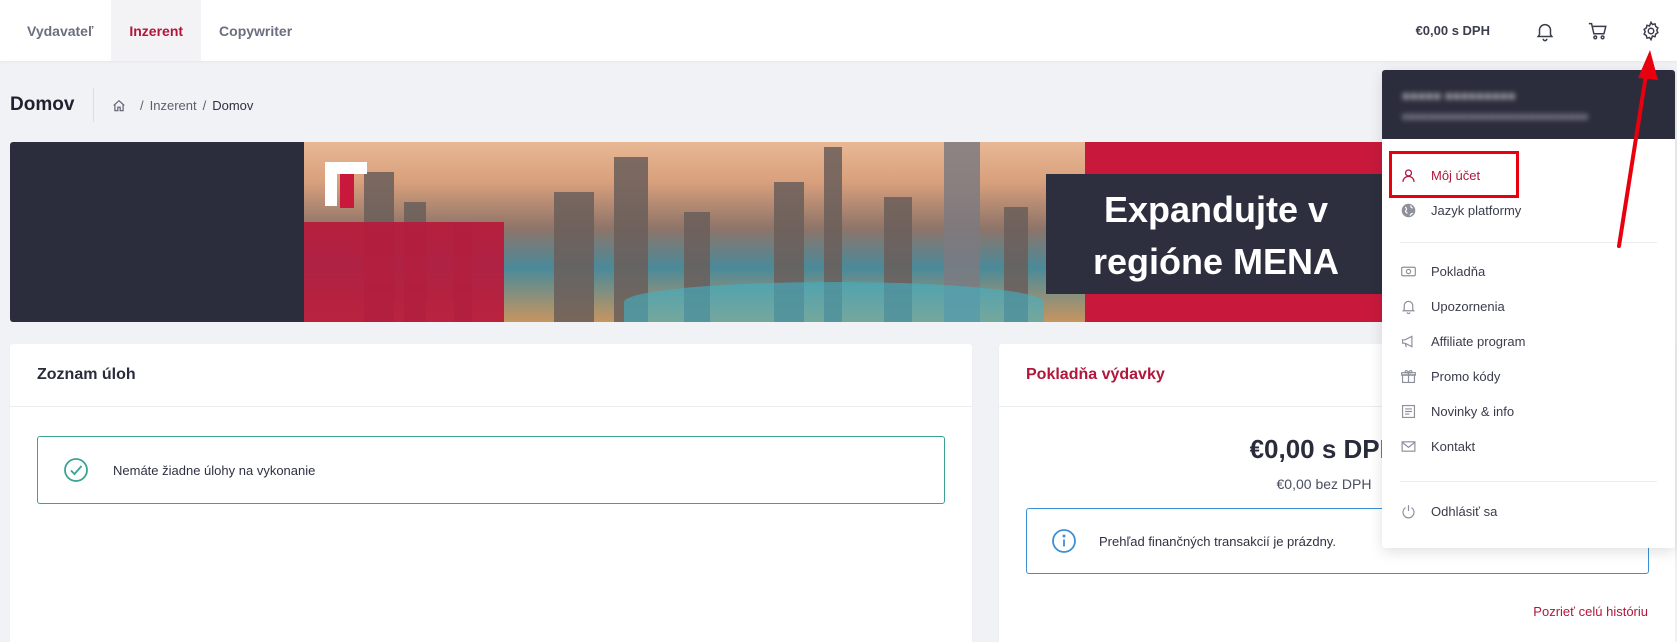 Image resolution: width=1677 pixels, height=642 pixels. I want to click on top-right-controls: €0,00 s DPH, so click(1546, 30).